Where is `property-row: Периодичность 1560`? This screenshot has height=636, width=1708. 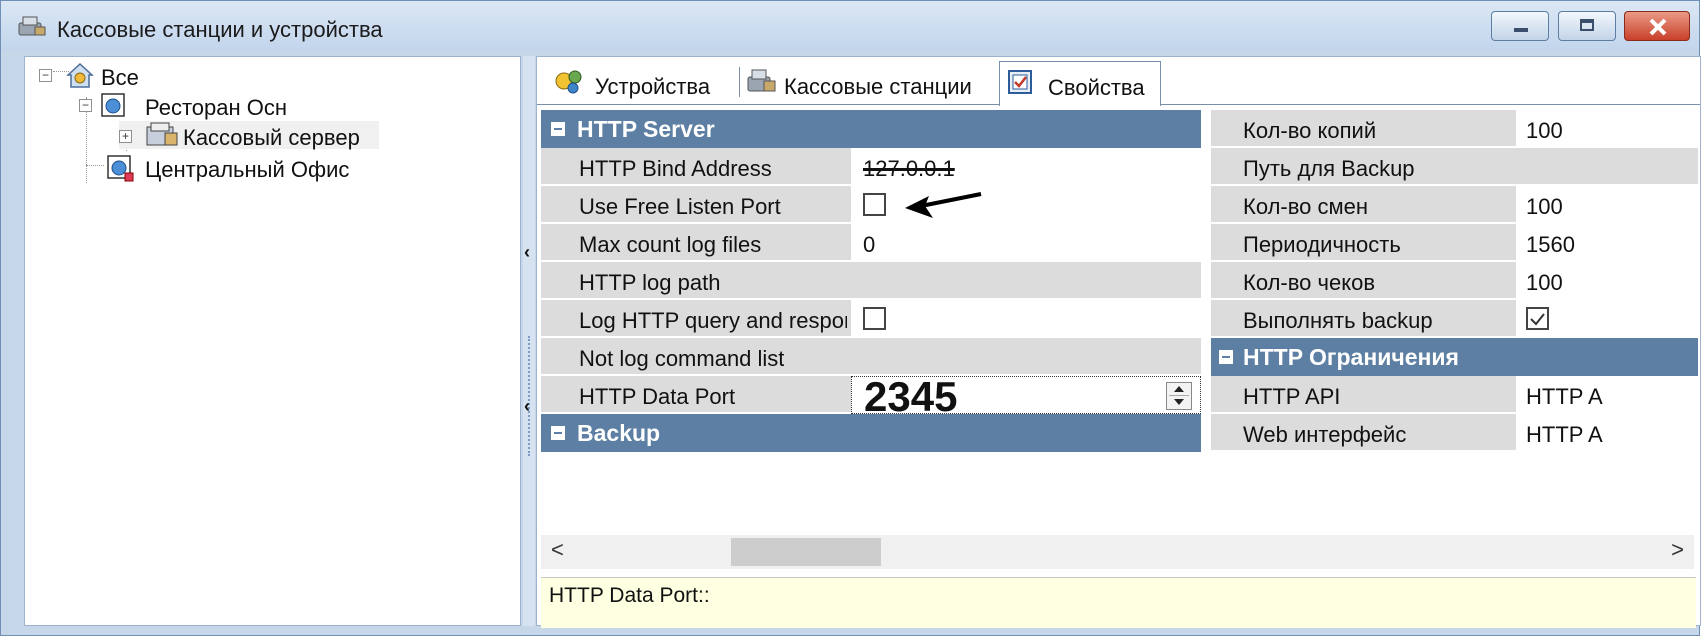 property-row: Периодичность 1560 is located at coordinates (1454, 243).